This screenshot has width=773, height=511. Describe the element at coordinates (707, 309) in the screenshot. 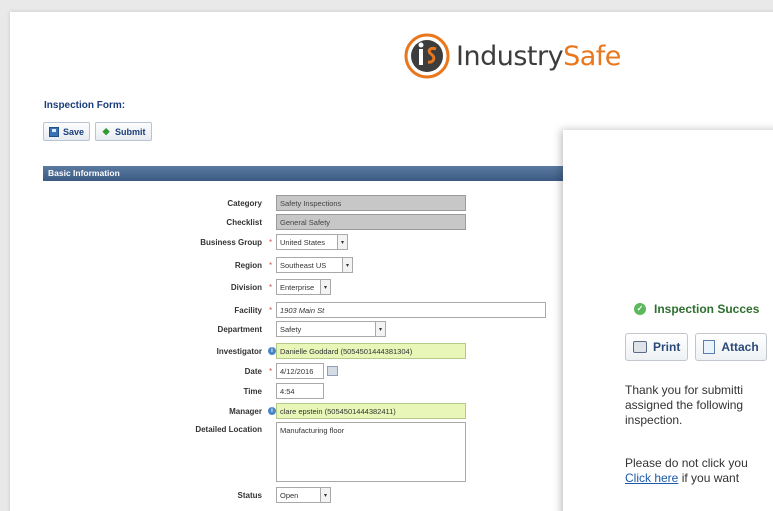

I see `success-text: Inspection Succes` at that location.